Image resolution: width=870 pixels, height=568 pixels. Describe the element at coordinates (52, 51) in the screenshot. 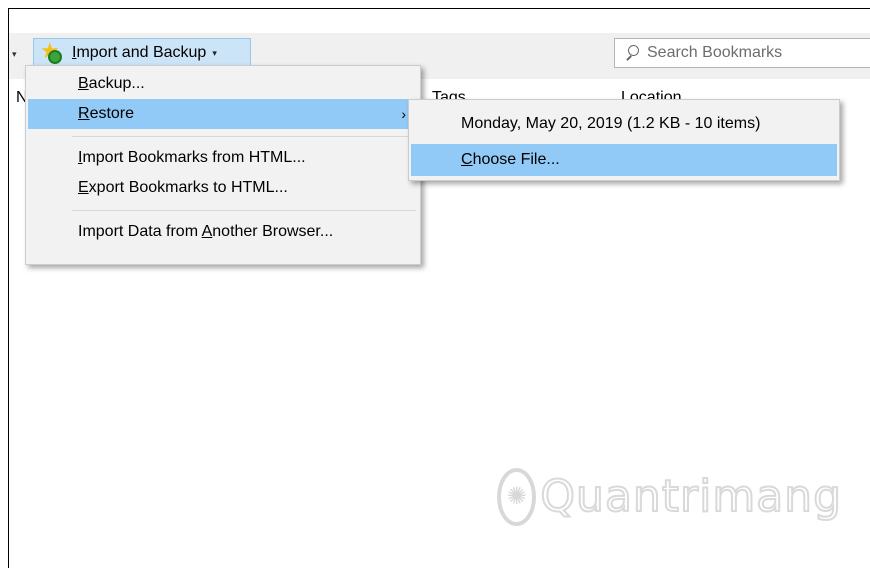

I see `star-refresh-icon: ★` at that location.